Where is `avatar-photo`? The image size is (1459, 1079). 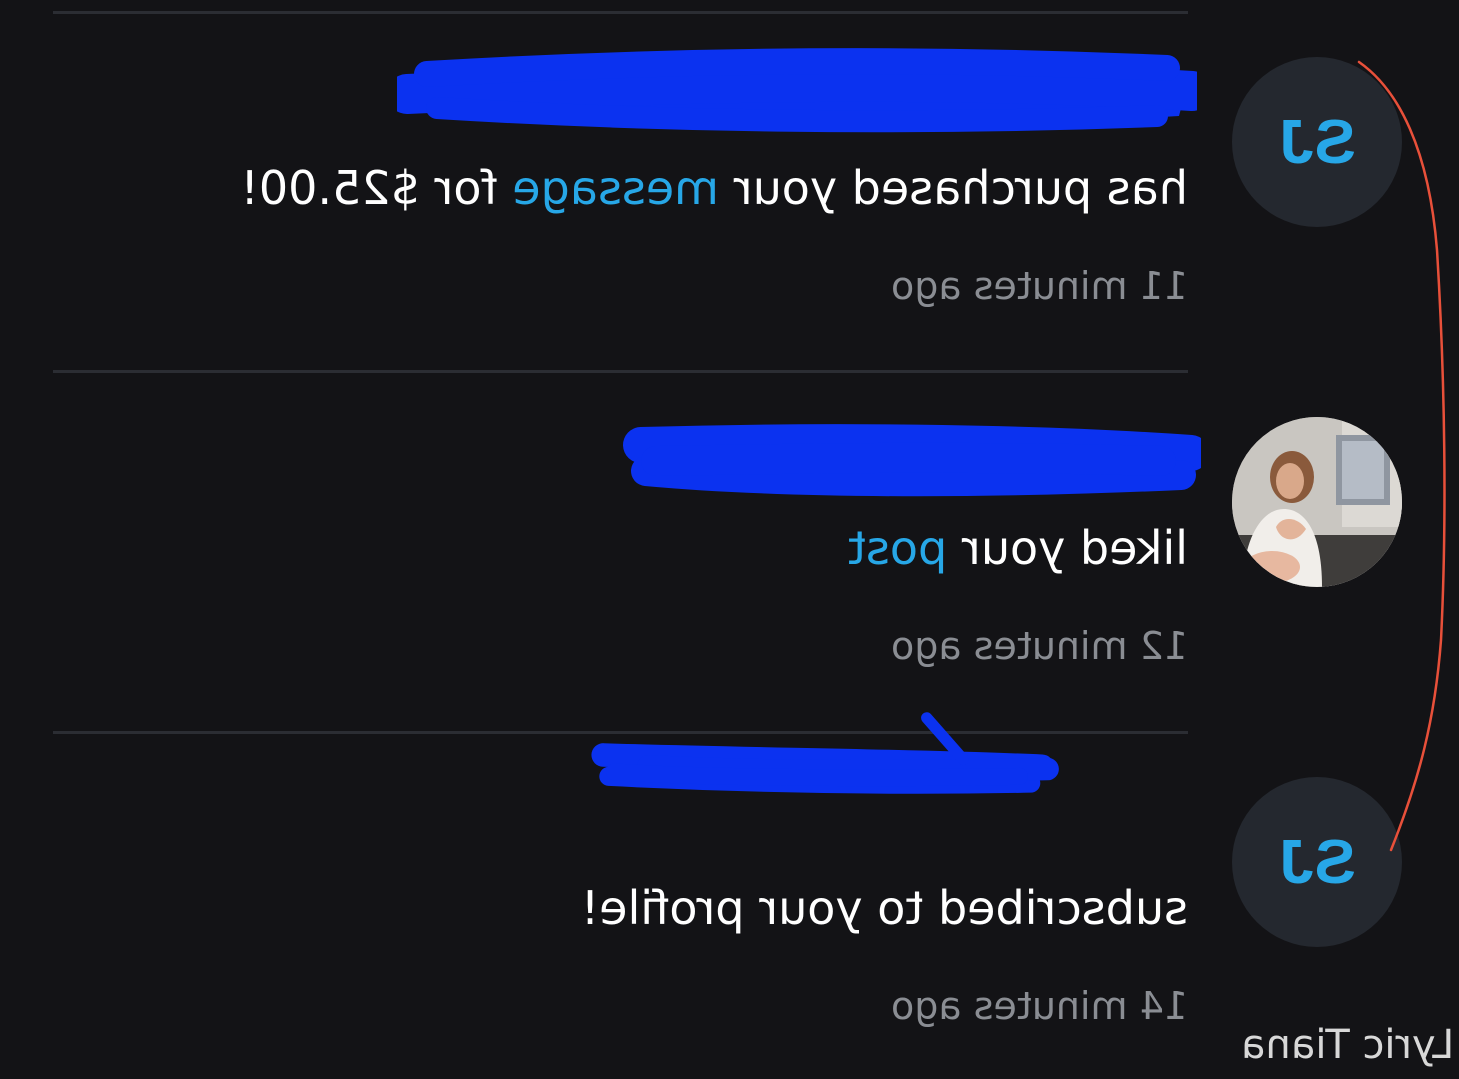
avatar-photo is located at coordinates (1317, 502).